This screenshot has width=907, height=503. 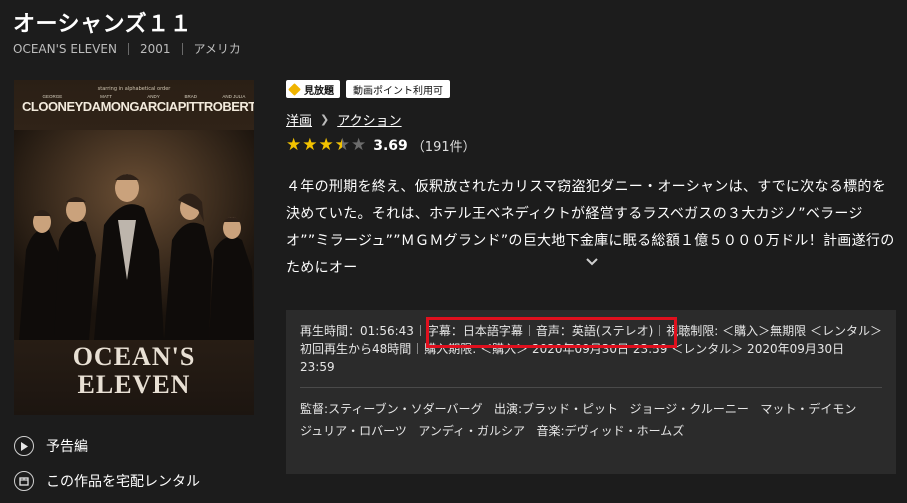 I want to click on genre-link-western: 洋画, so click(x=299, y=119).